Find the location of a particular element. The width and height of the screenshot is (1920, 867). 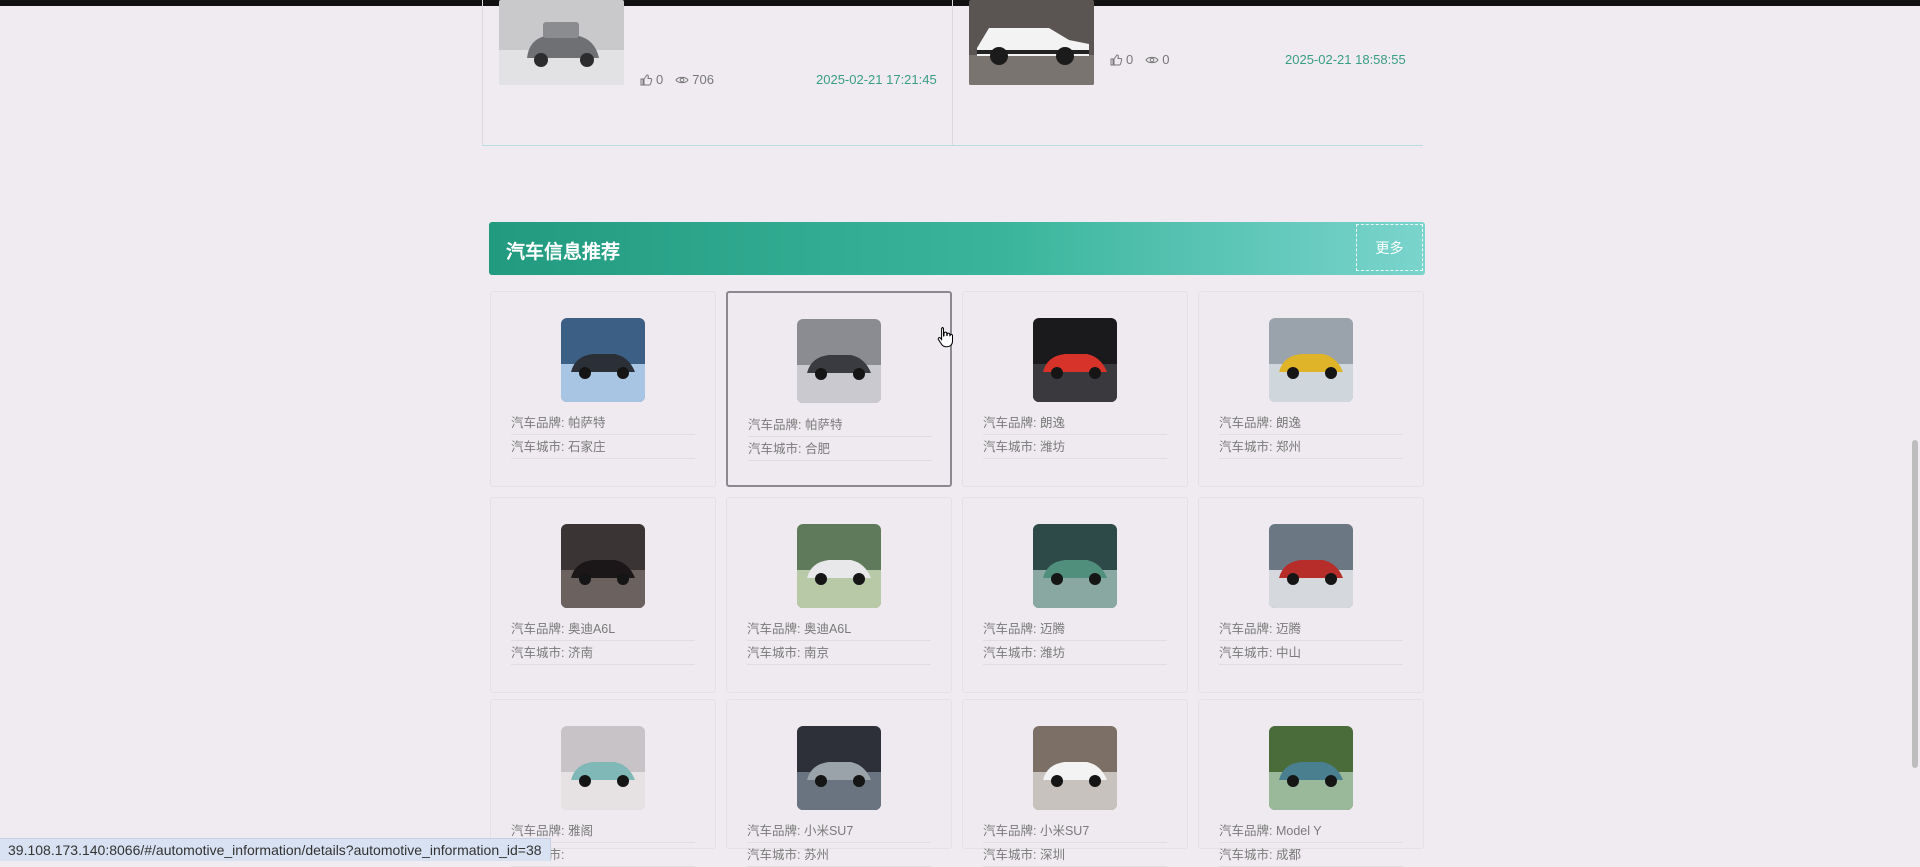

car-brand: 汽车品牌: Model Y is located at coordinates (1311, 831).